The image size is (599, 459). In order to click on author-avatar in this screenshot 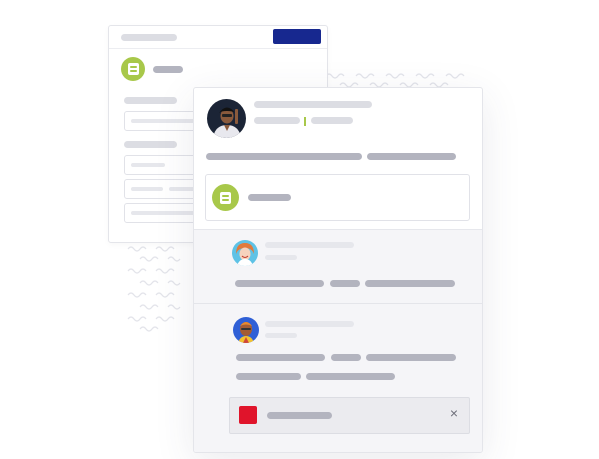, I will do `click(226, 118)`.